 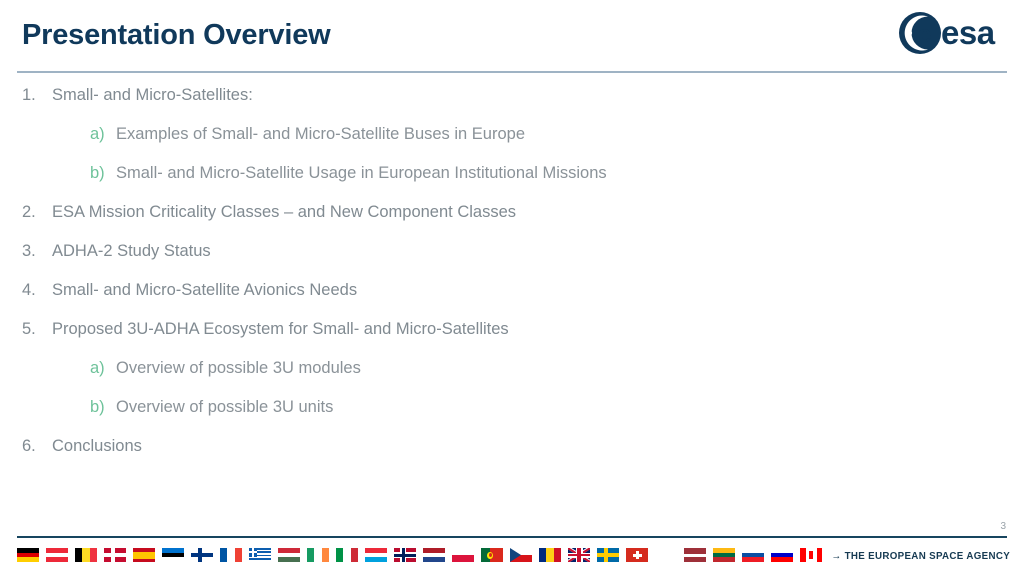 I want to click on flag-icon-slovenia, so click(x=782, y=555).